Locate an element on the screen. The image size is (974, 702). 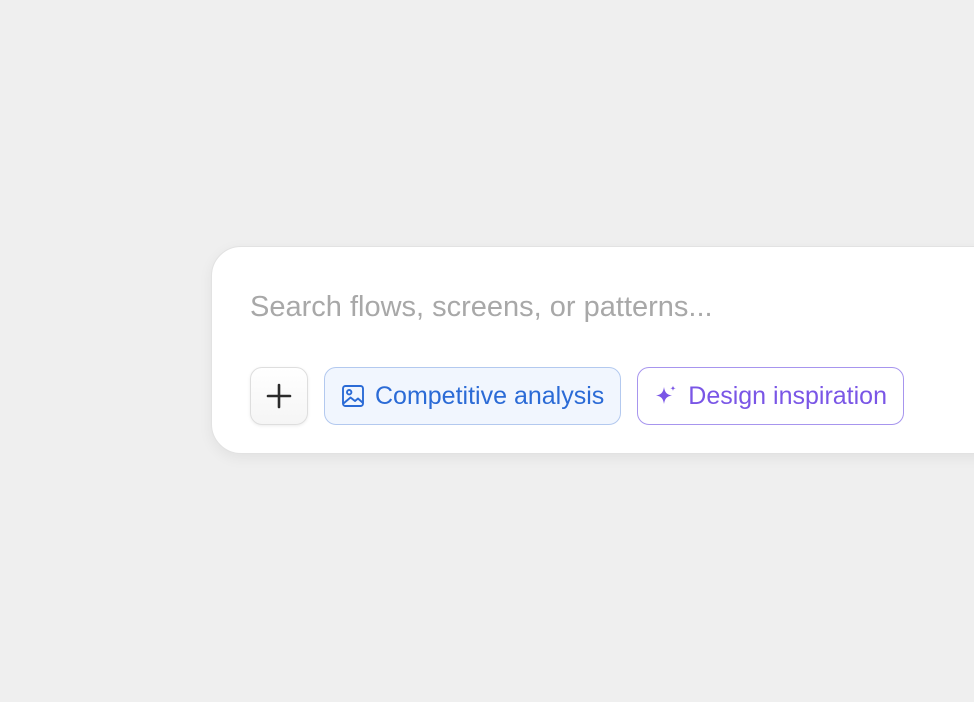
search-input is located at coordinates (600, 307).